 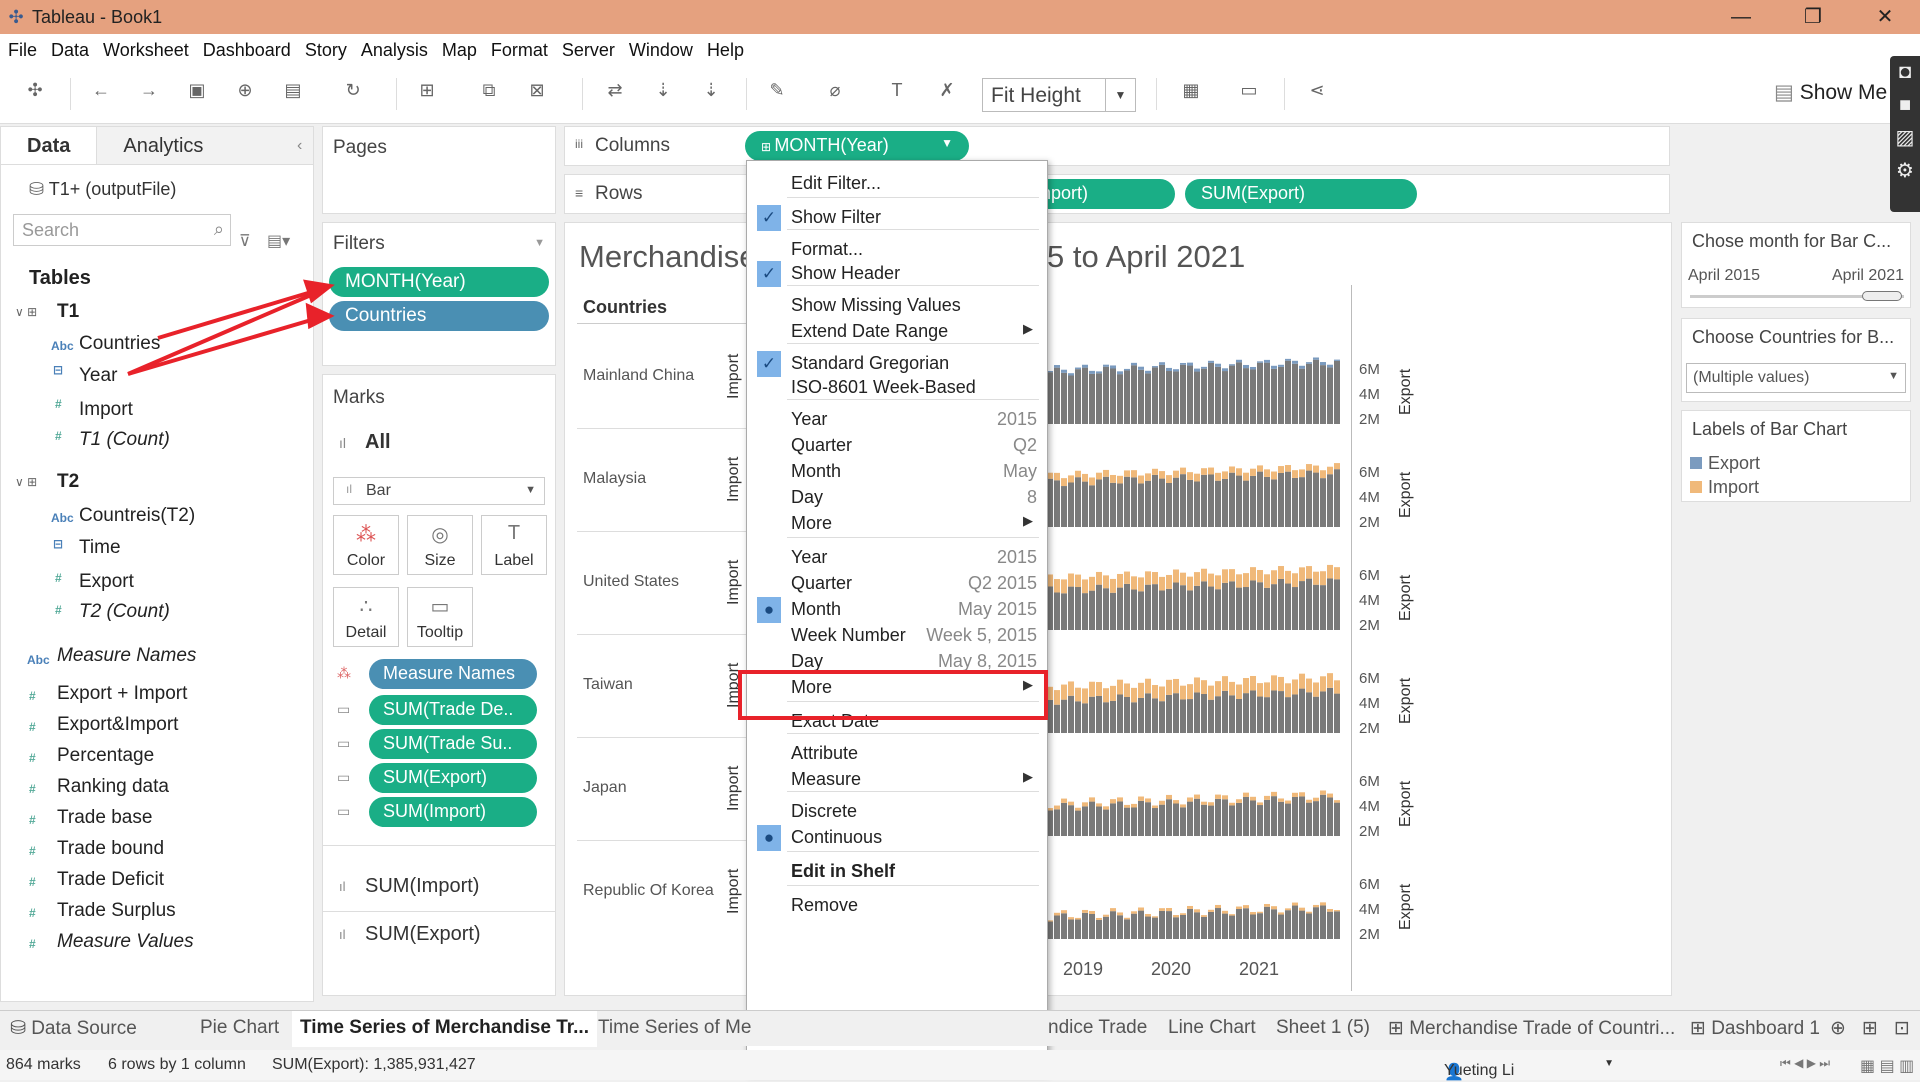 What do you see at coordinates (427, 90) in the screenshot?
I see `new-worksheet-icon: ⊞` at bounding box center [427, 90].